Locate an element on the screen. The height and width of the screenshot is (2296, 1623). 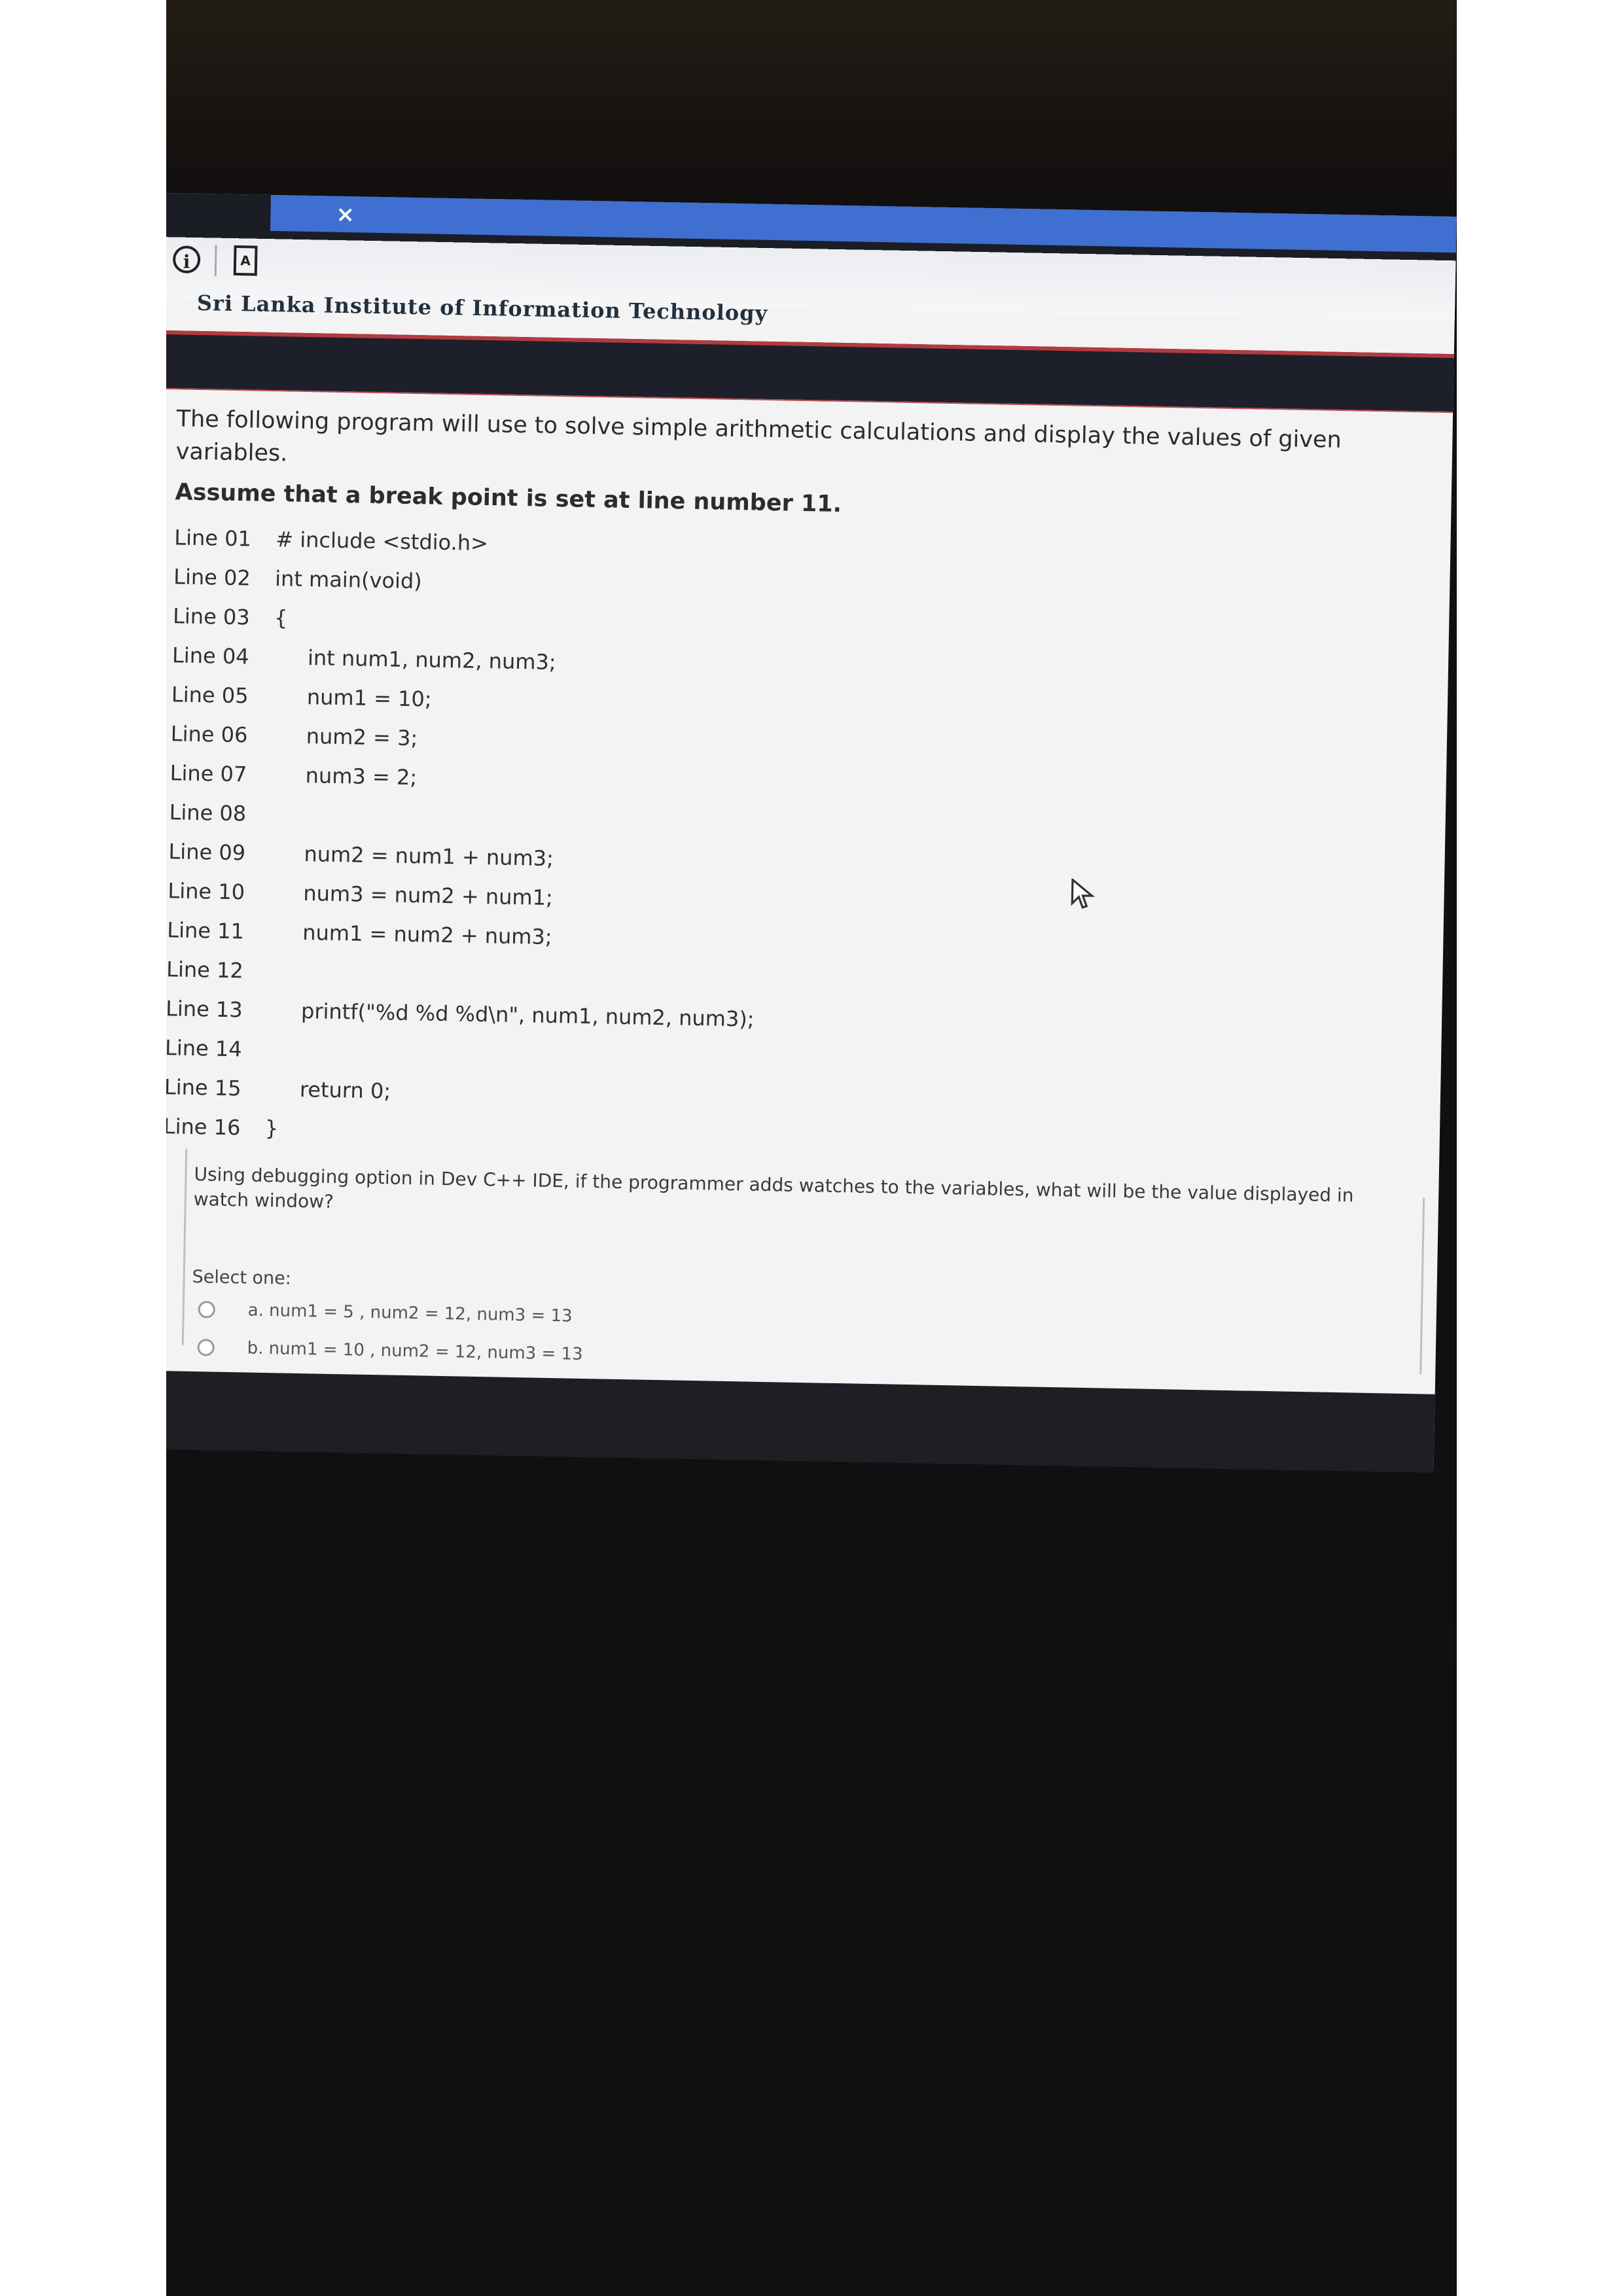
code-text: int main(void) is located at coordinates (348, 580).